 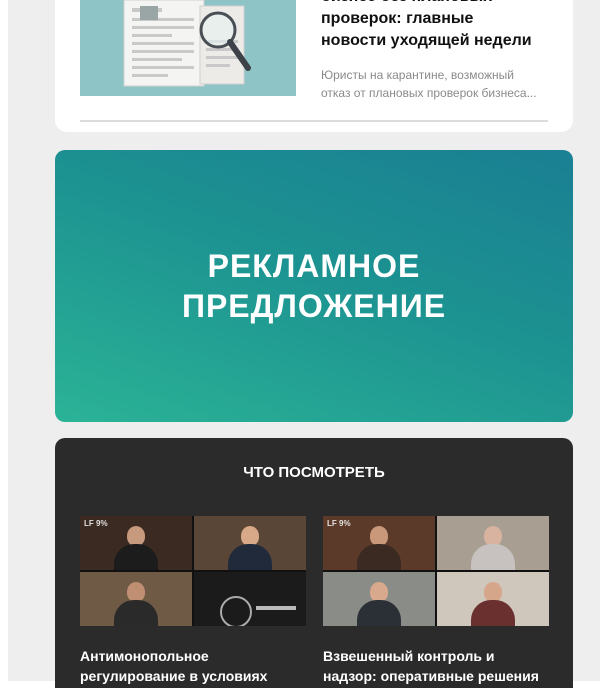 What do you see at coordinates (314, 472) in the screenshot?
I see `watch-section-title: ЧТО ПОСМОТРЕТЬ` at bounding box center [314, 472].